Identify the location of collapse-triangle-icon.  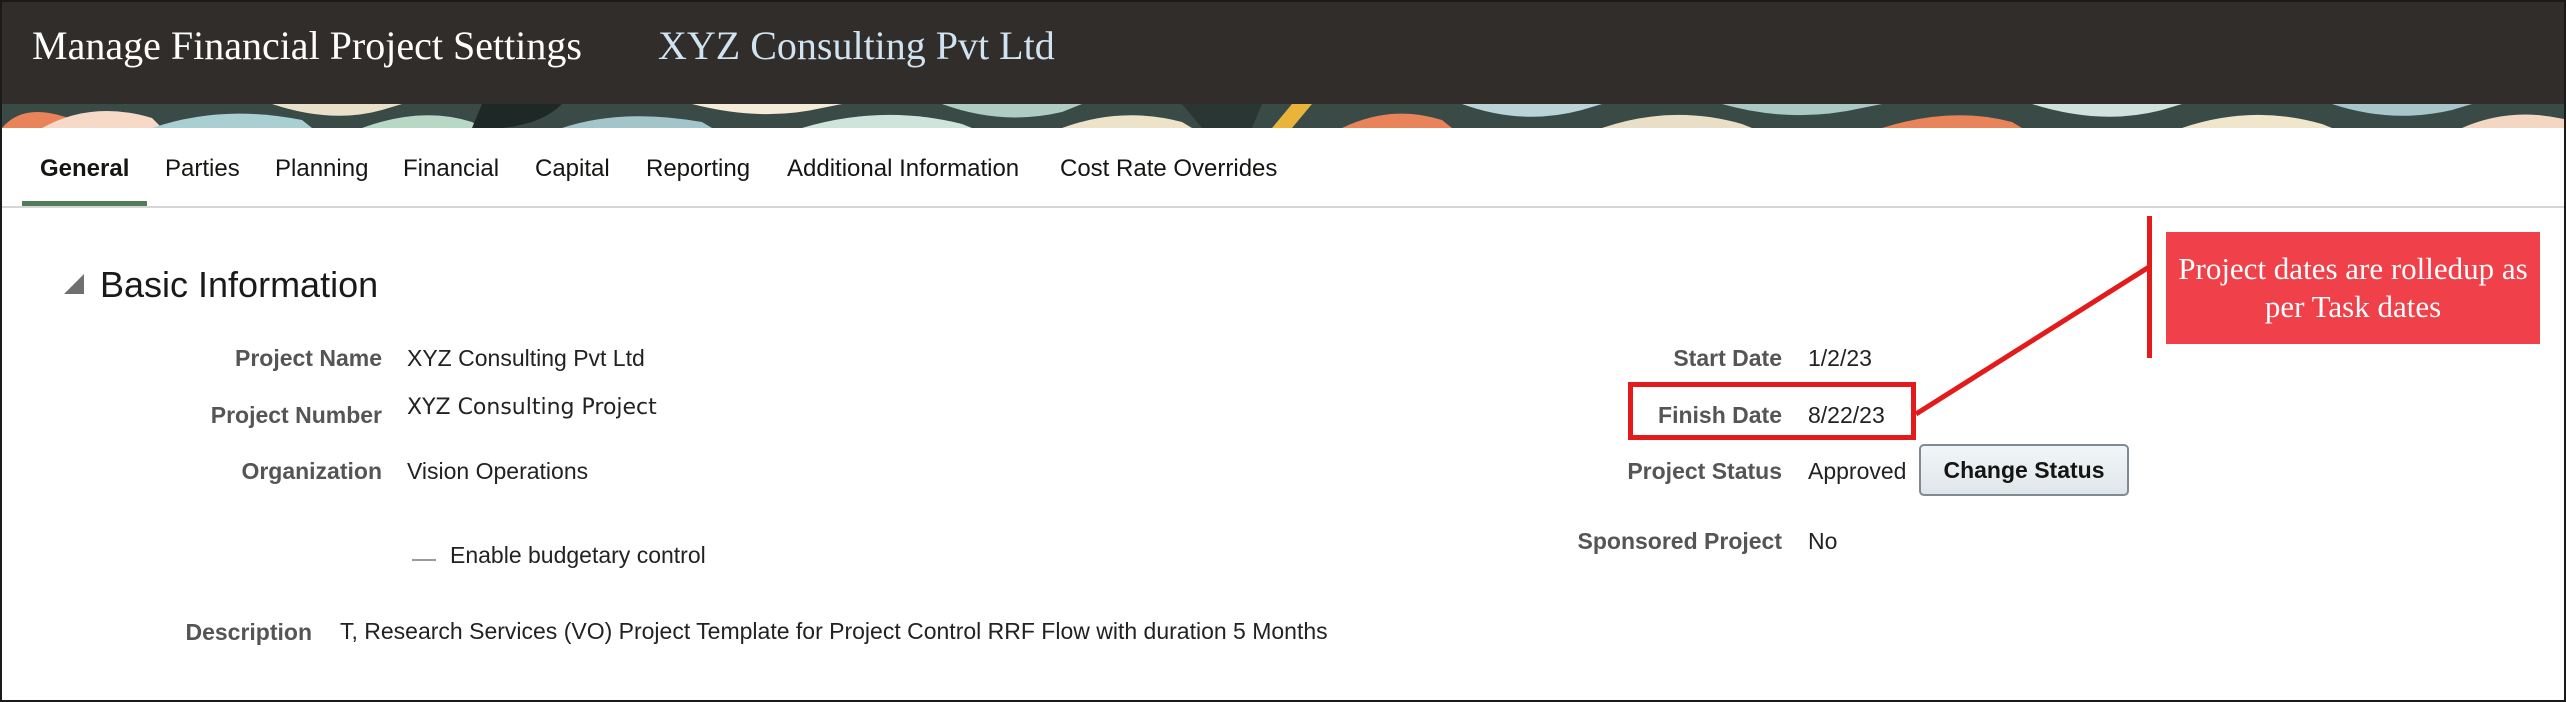
(74, 284).